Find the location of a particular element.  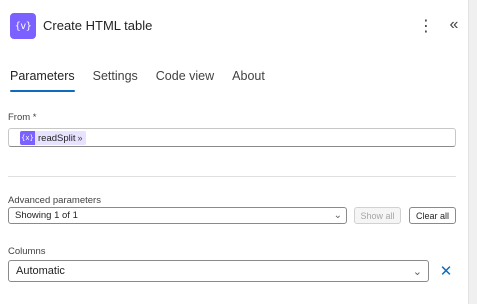

columns-label: Columns is located at coordinates (27, 251).